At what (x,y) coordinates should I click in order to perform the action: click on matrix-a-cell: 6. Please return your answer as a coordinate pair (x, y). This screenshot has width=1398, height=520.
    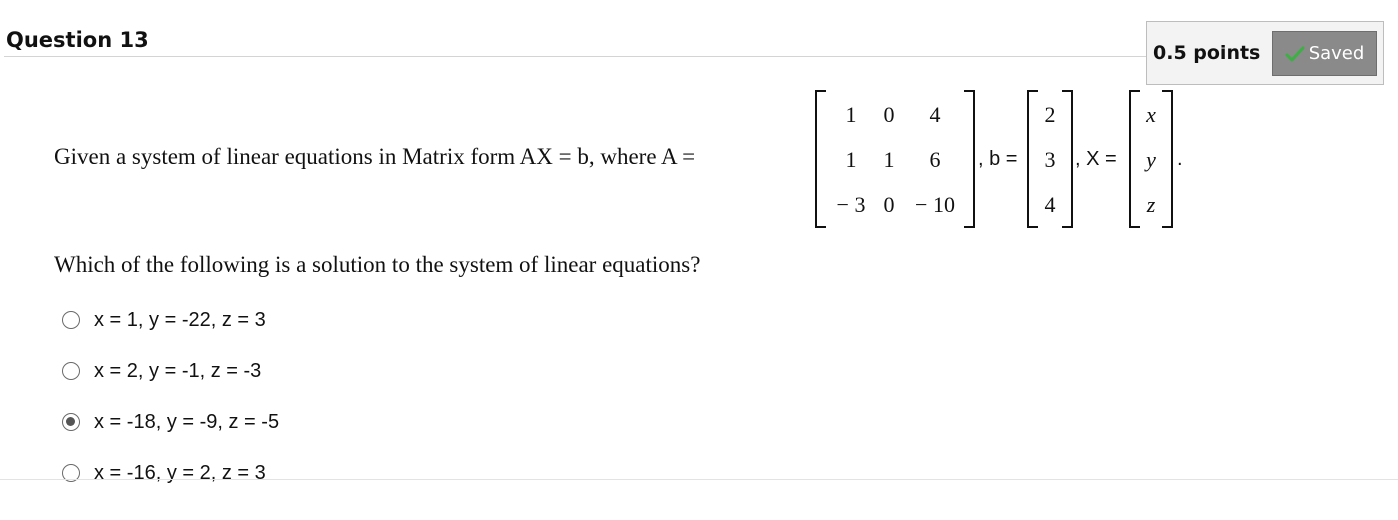
    Looking at the image, I should click on (935, 159).